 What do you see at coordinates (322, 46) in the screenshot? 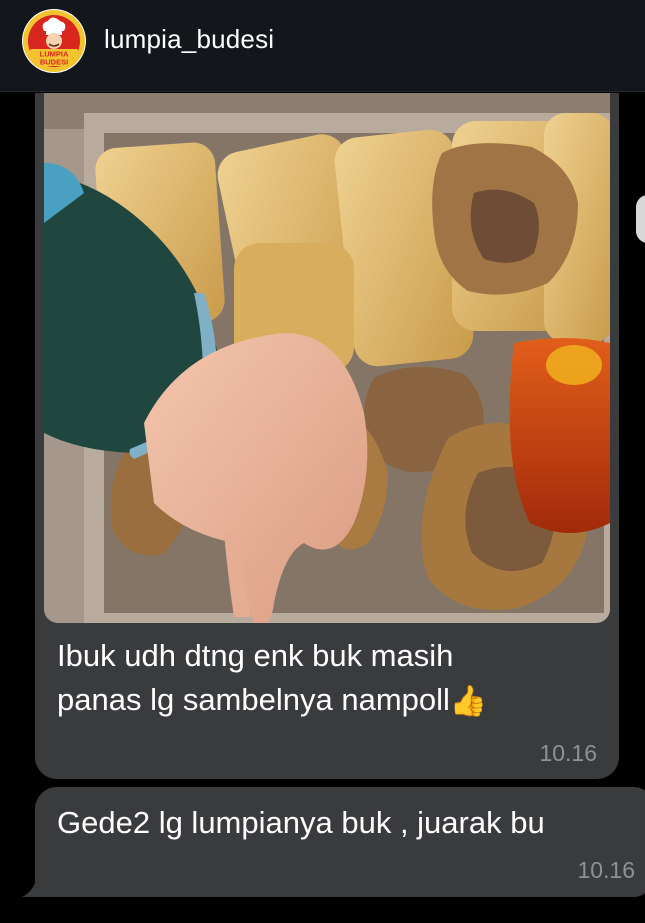
I see `chat-header: LUMPIA BUDESI lumpia_budesi` at bounding box center [322, 46].